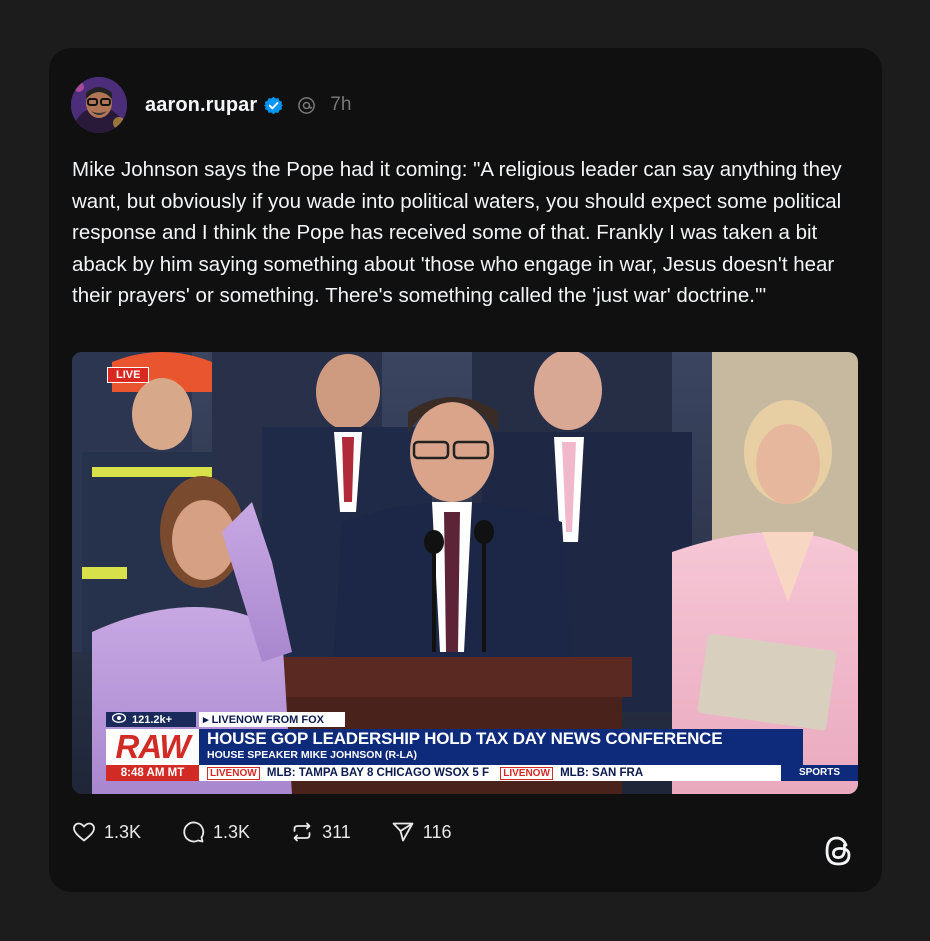 Image resolution: width=930 pixels, height=941 pixels. Describe the element at coordinates (336, 831) in the screenshot. I see `repost-count: 311` at that location.